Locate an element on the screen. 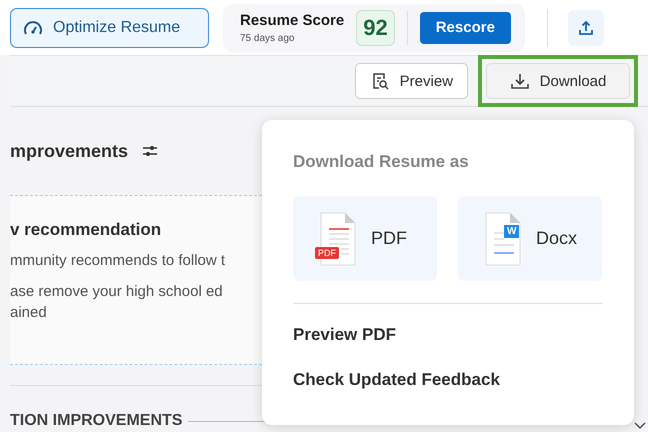  section-heading: mprovements is located at coordinates (69, 151).